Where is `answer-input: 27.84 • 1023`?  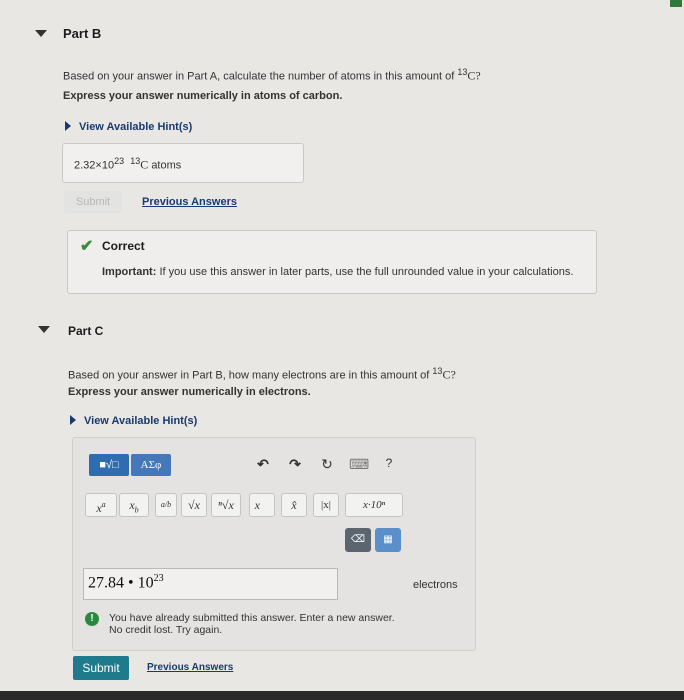
answer-input: 27.84 • 1023 is located at coordinates (210, 584).